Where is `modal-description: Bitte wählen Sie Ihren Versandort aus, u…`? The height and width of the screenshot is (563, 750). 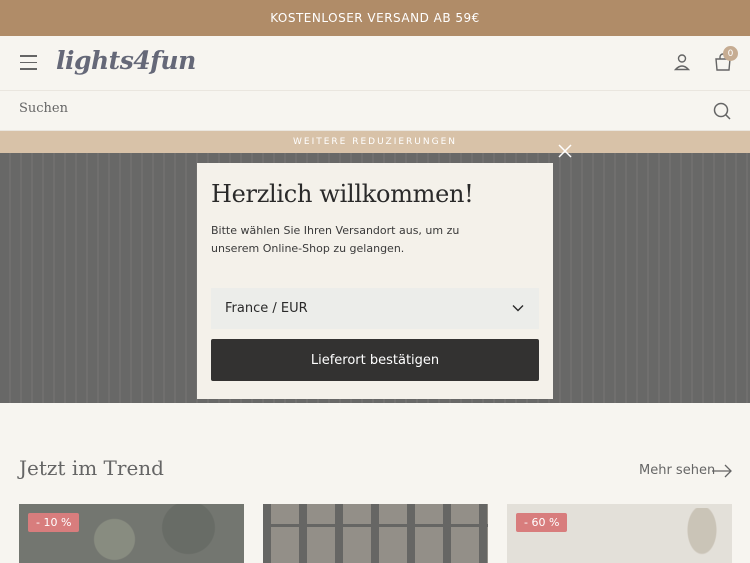
modal-description: Bitte wählen Sie Ihren Versandort aus, u… is located at coordinates (335, 239).